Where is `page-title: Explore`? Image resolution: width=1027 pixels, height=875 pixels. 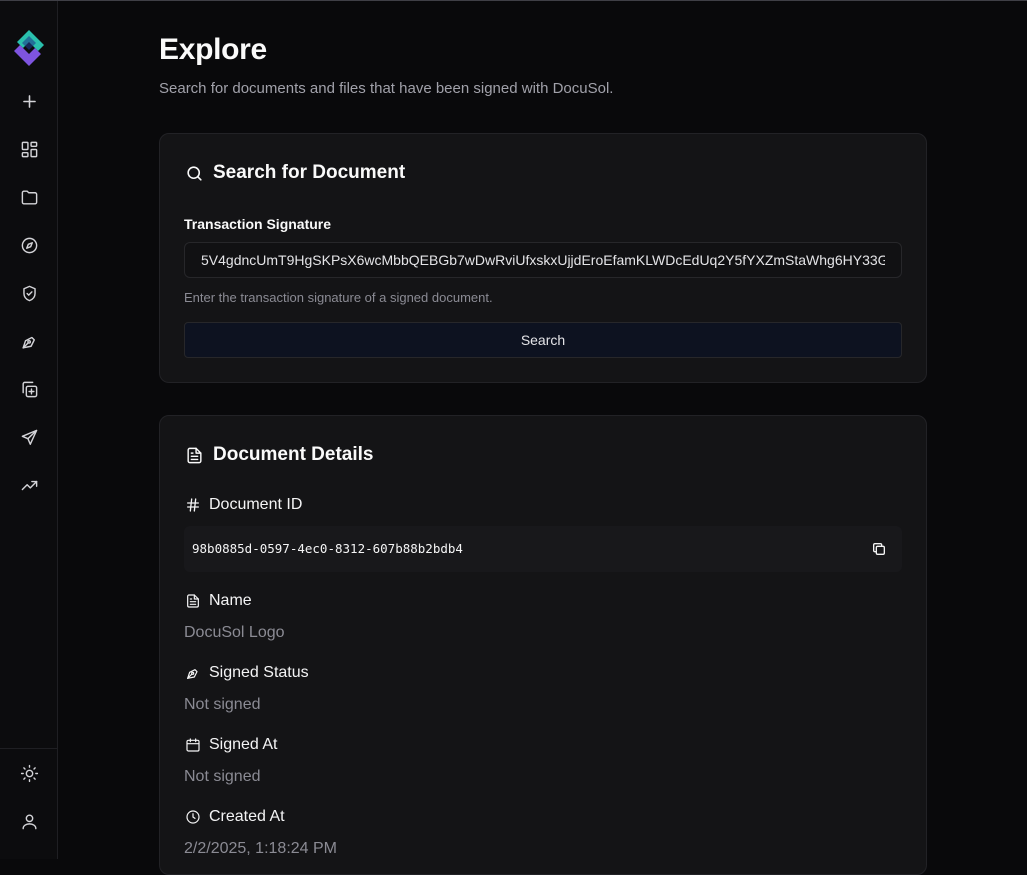 page-title: Explore is located at coordinates (213, 49).